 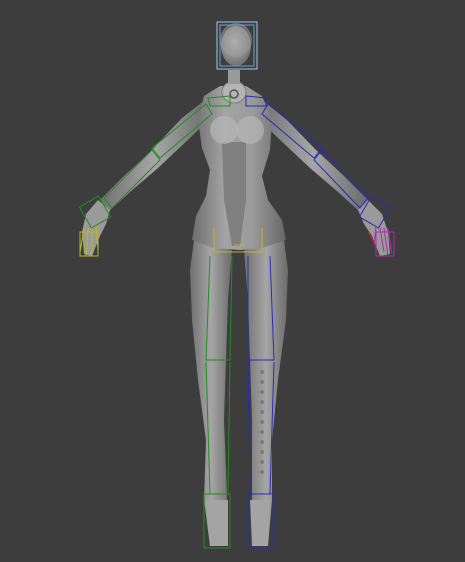 I want to click on right-hand, so click(x=374, y=228).